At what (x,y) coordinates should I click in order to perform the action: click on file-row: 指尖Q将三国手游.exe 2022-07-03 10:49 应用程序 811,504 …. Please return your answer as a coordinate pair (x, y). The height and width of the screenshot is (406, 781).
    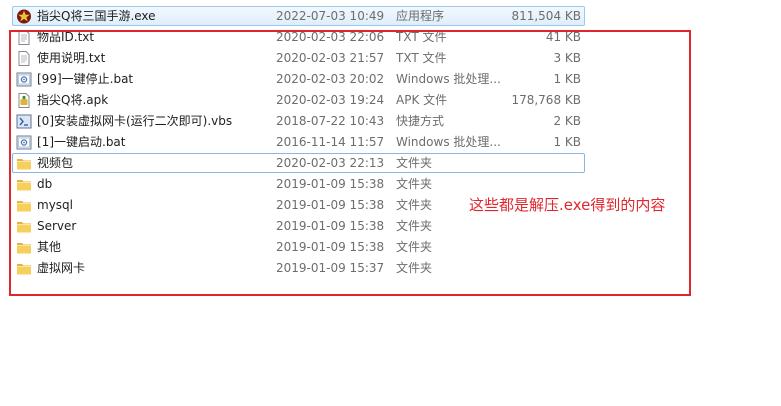
    Looking at the image, I should click on (298, 16).